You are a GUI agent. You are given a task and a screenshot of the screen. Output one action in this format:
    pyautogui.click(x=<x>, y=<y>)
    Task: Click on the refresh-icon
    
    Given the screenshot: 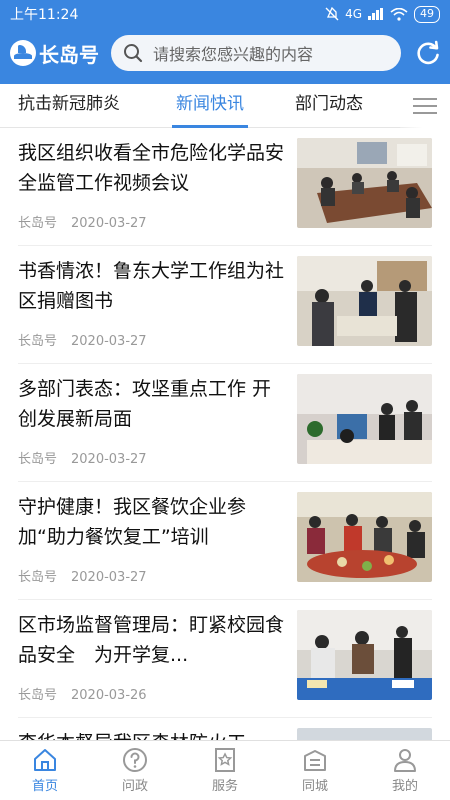 What is the action you would take?
    pyautogui.click(x=428, y=53)
    